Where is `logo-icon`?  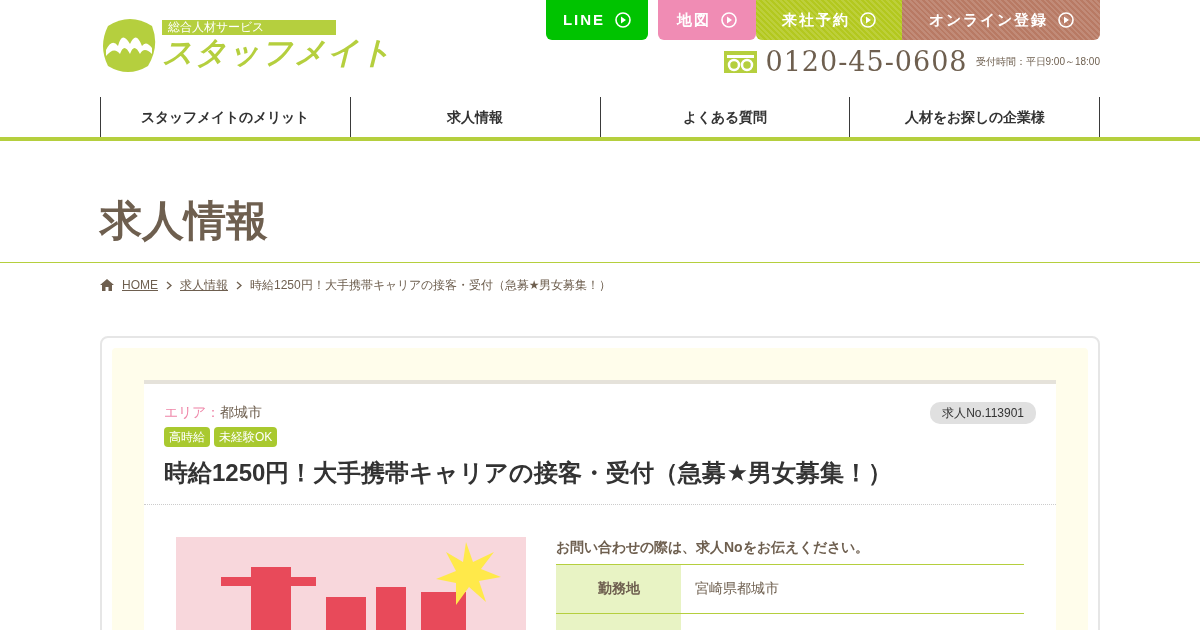 logo-icon is located at coordinates (129, 45).